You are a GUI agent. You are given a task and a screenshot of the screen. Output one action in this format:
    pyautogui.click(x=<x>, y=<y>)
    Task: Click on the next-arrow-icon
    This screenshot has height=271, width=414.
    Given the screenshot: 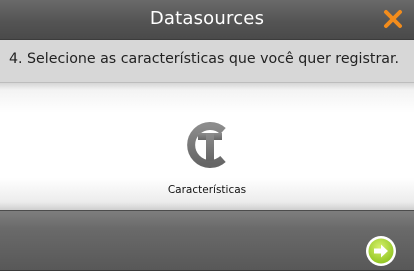 What is the action you would take?
    pyautogui.click(x=381, y=251)
    